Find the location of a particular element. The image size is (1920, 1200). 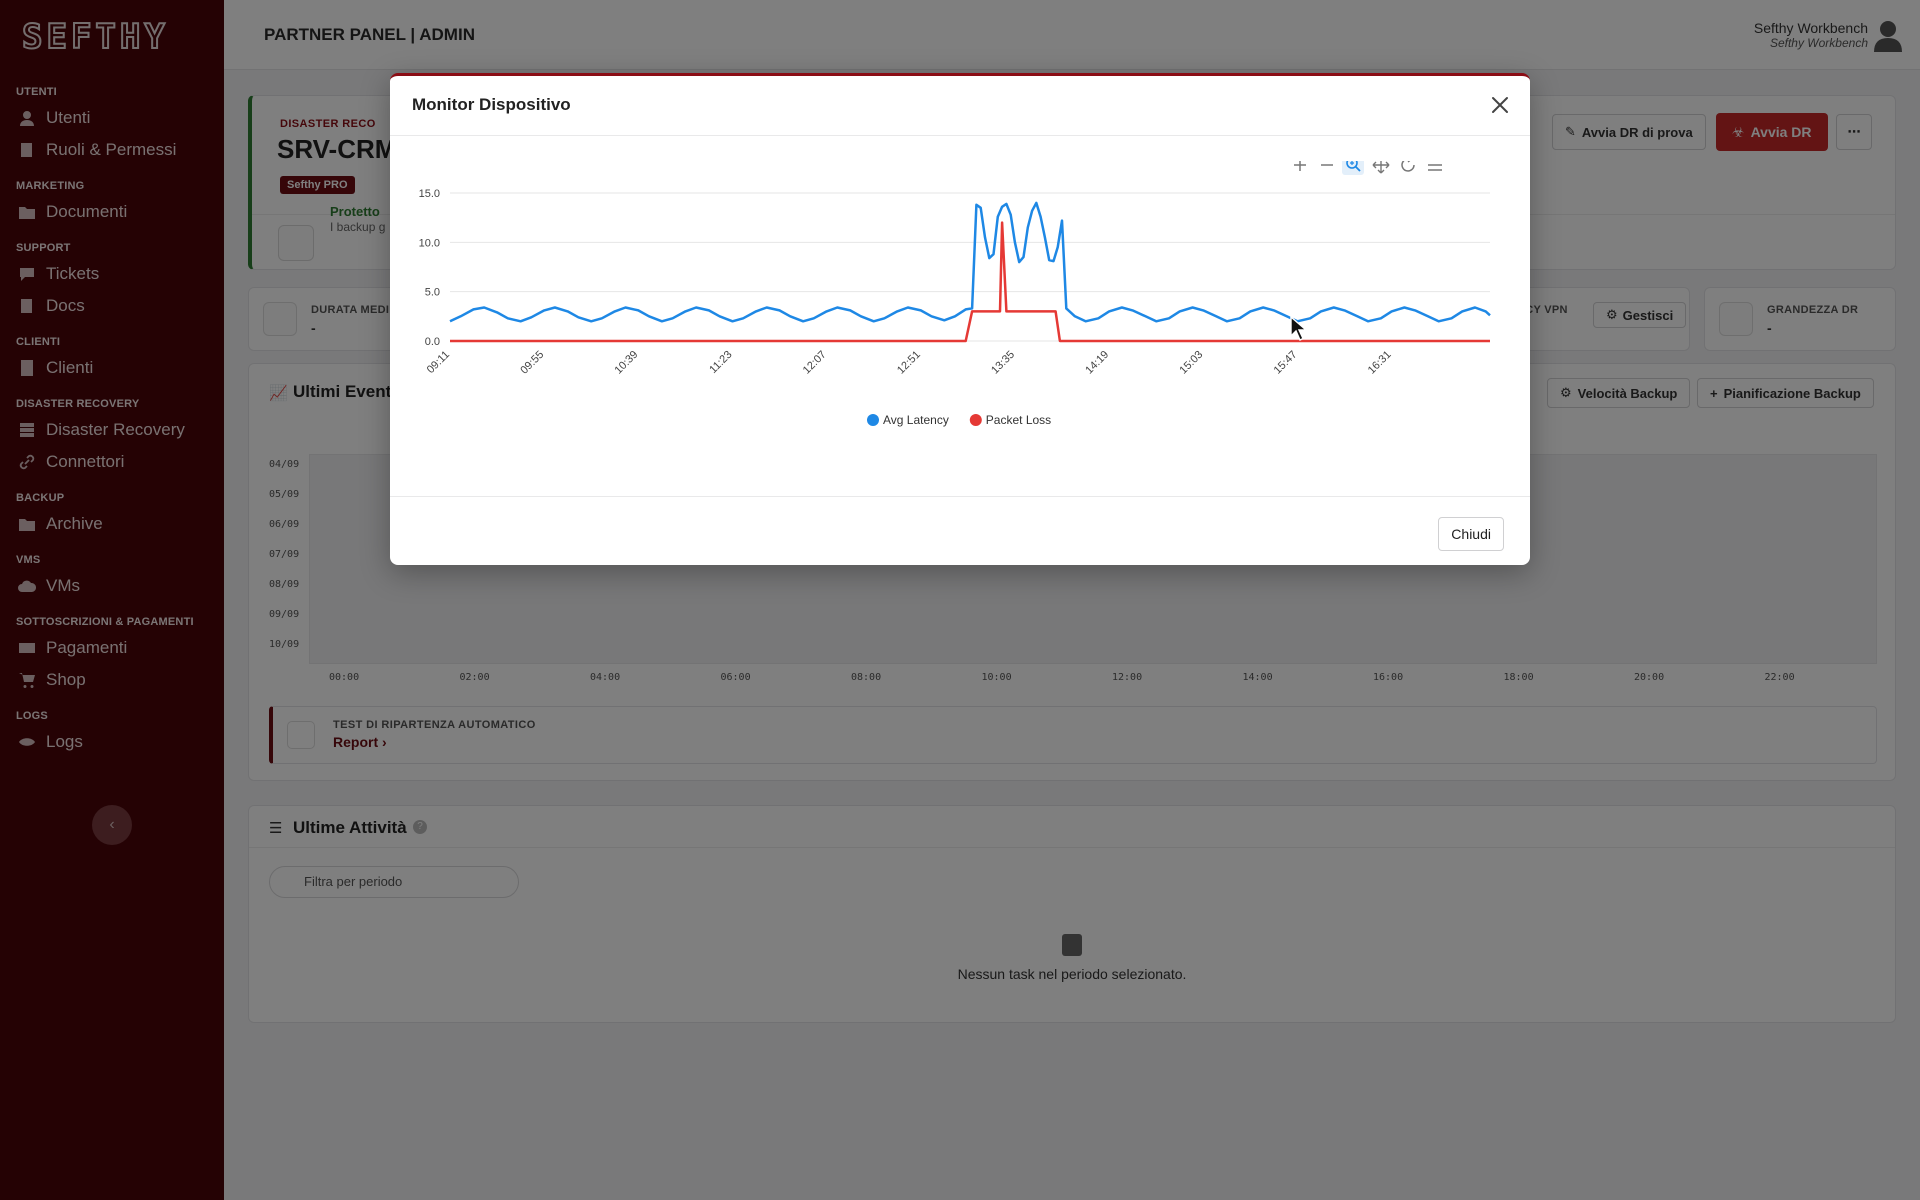

close-button: Chiudi is located at coordinates (1471, 534).